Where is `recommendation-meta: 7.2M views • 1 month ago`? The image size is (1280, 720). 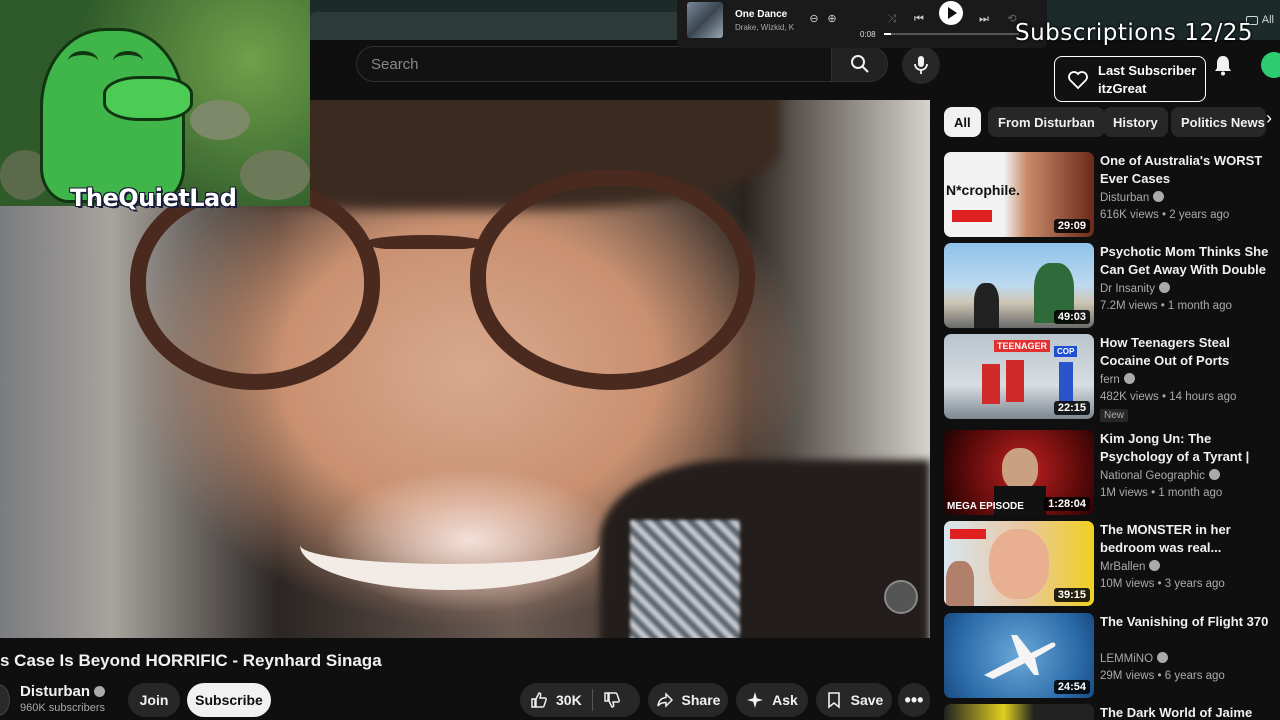
recommendation-meta: 7.2M views • 1 month ago is located at coordinates (1166, 306).